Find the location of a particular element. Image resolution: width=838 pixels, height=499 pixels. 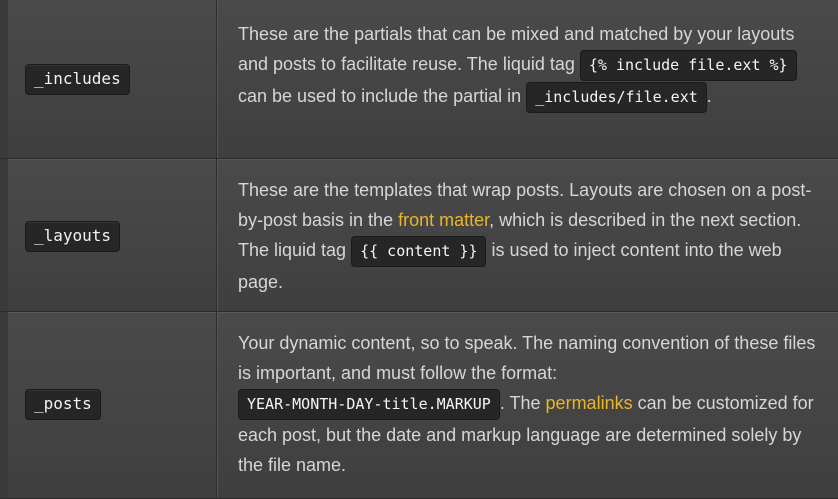

directory-cell: _layouts is located at coordinates (112, 235).